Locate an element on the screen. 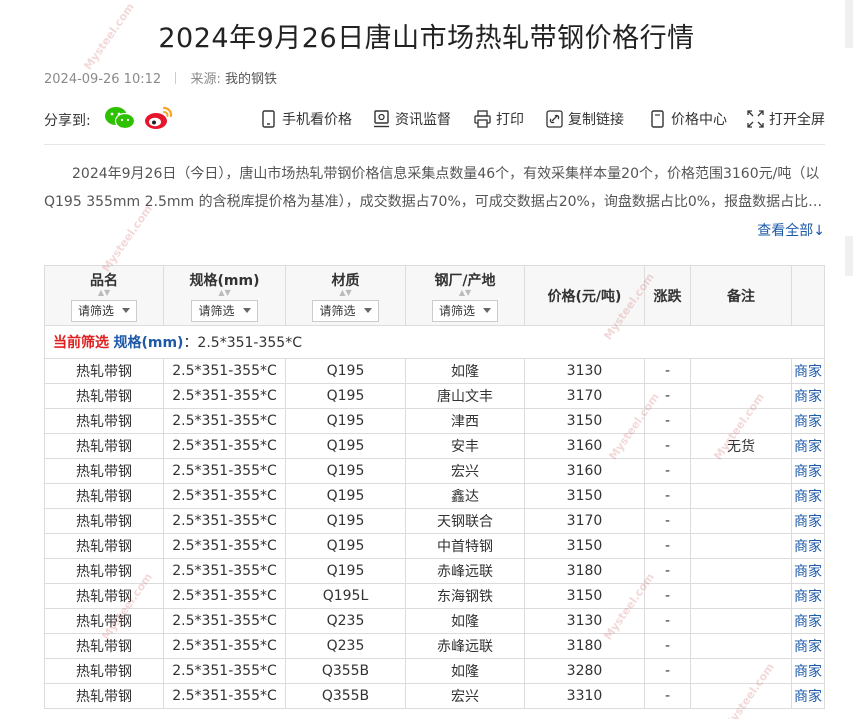  header-change: 涨跌 is located at coordinates (667, 295).